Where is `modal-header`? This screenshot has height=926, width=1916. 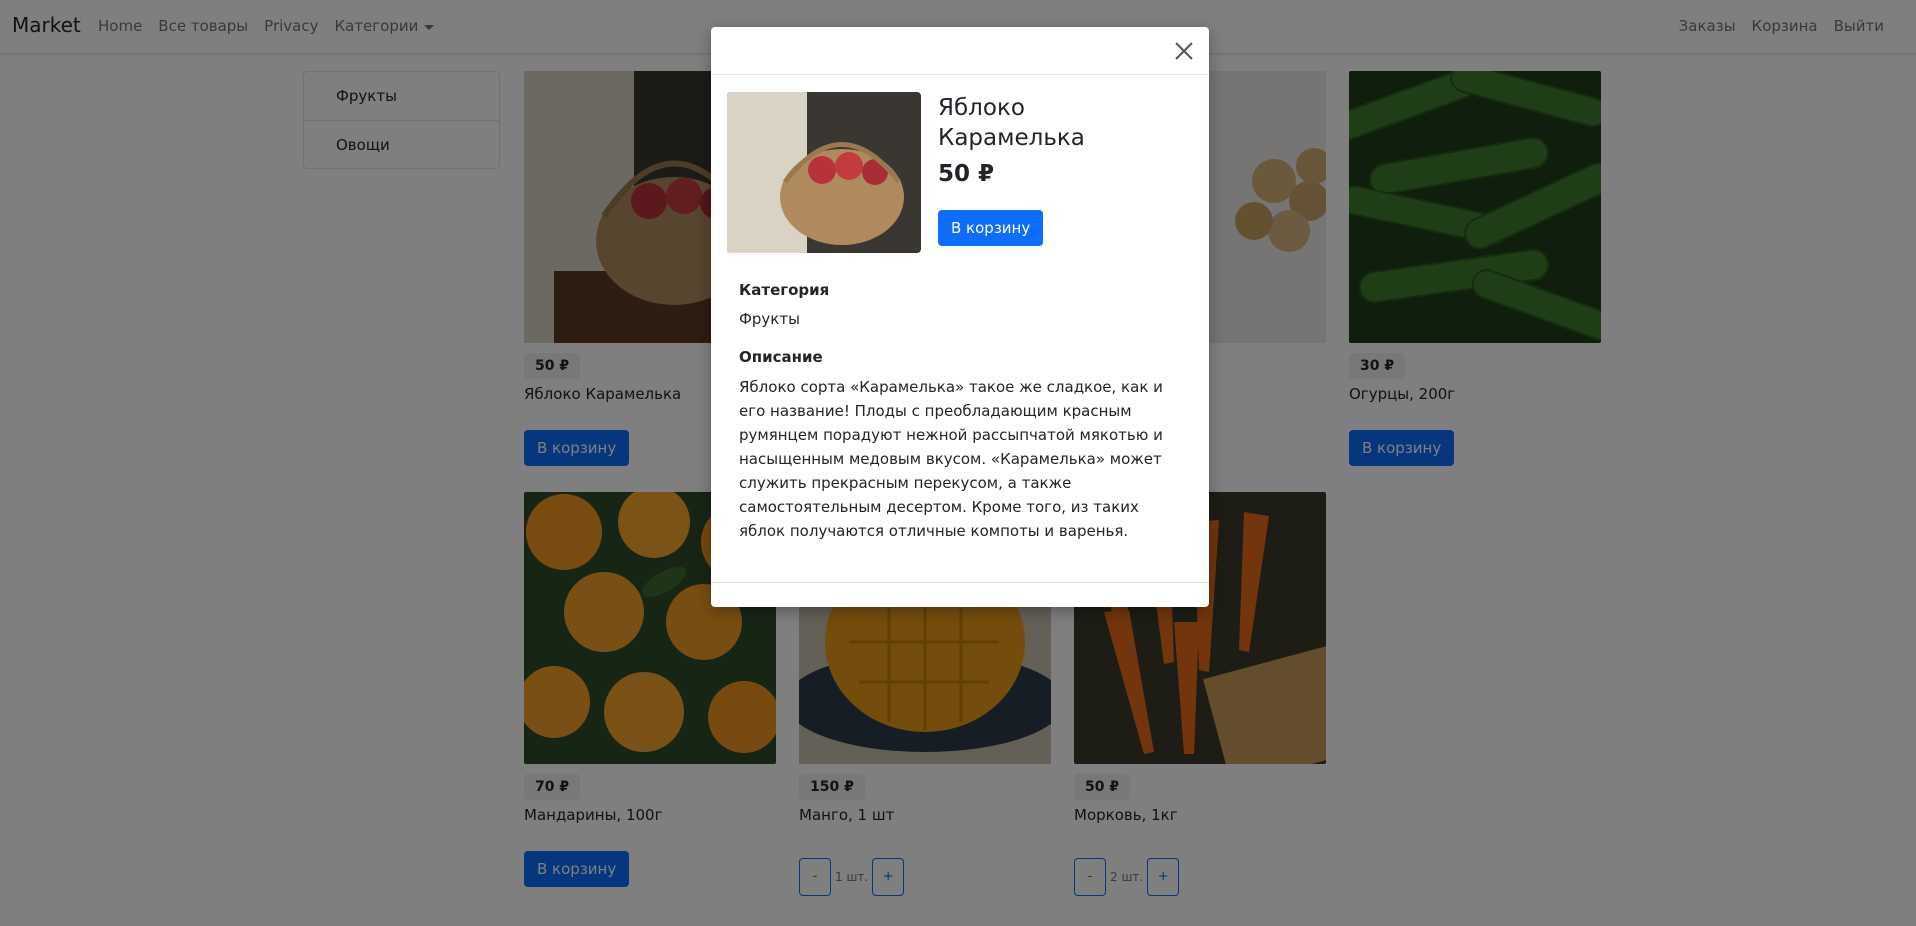 modal-header is located at coordinates (960, 51).